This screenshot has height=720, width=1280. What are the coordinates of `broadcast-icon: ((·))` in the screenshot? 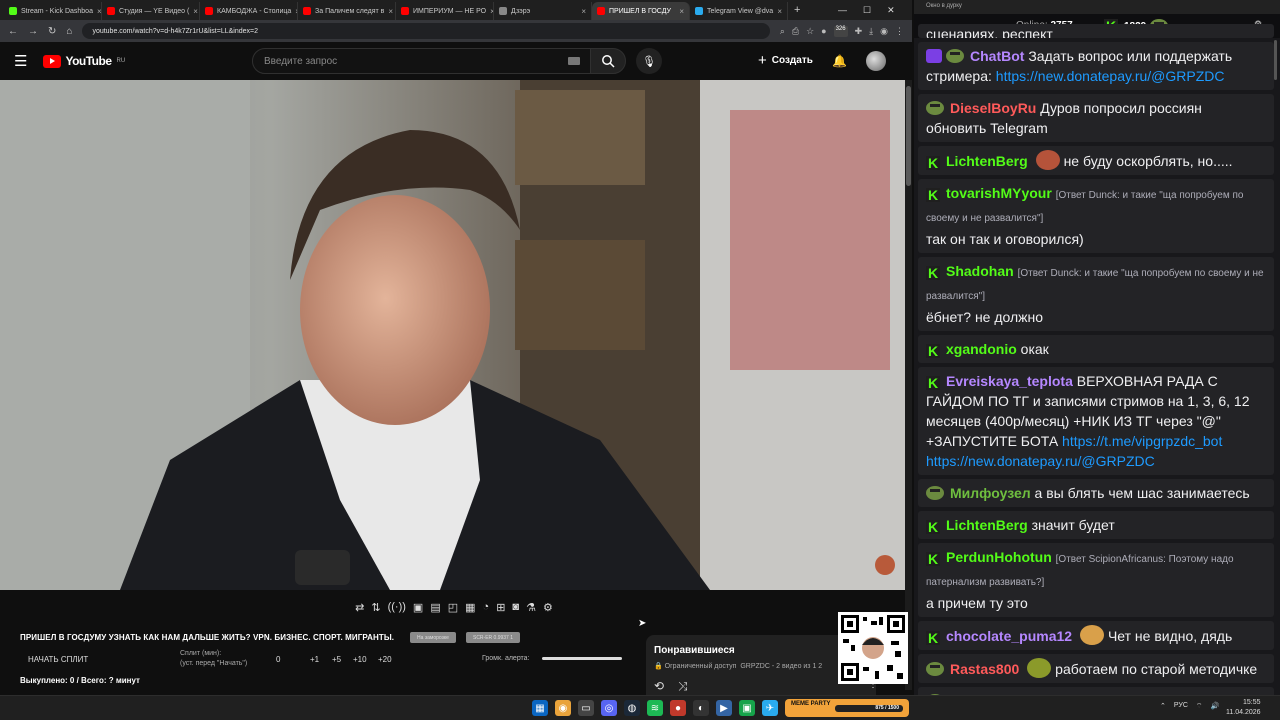 It's located at (397, 607).